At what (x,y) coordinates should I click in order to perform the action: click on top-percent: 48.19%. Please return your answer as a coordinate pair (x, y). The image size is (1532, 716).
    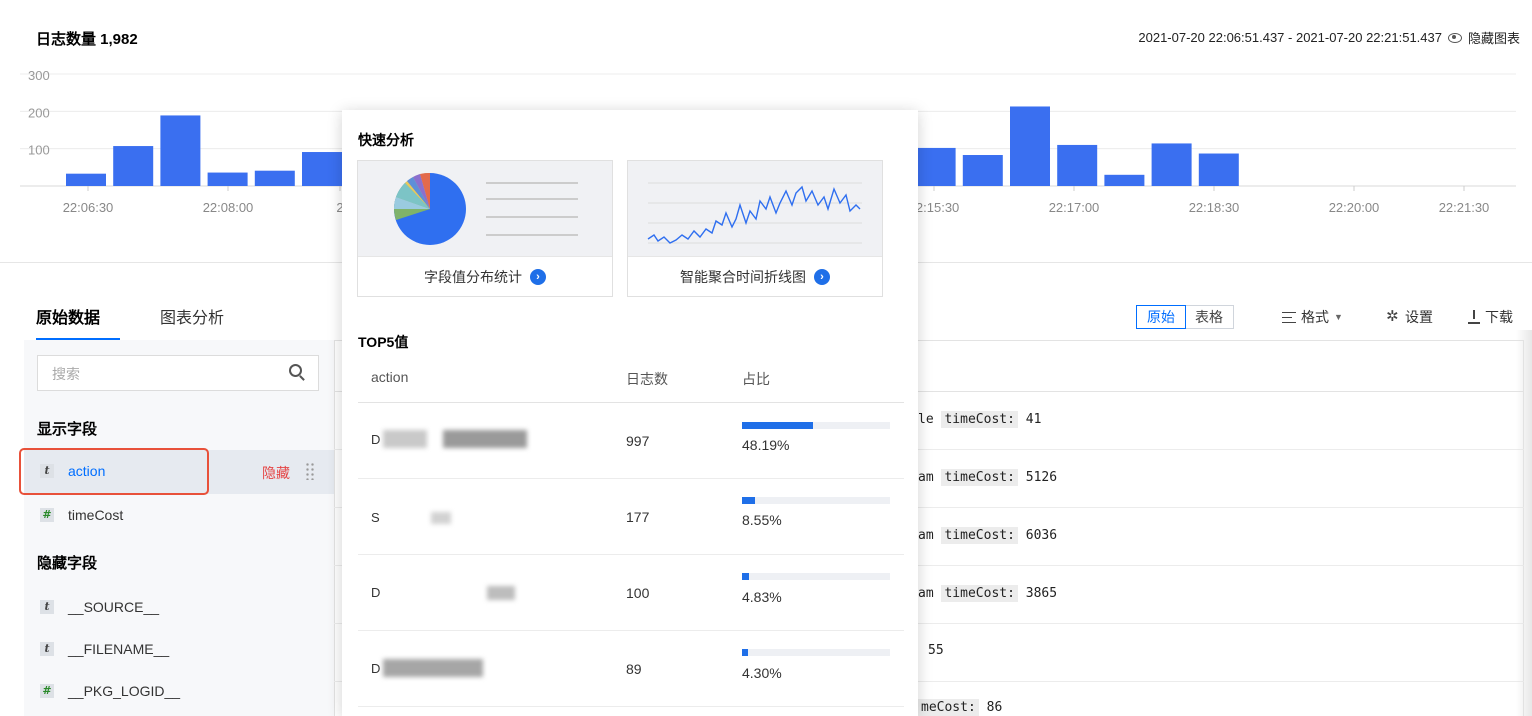
    Looking at the image, I should click on (766, 445).